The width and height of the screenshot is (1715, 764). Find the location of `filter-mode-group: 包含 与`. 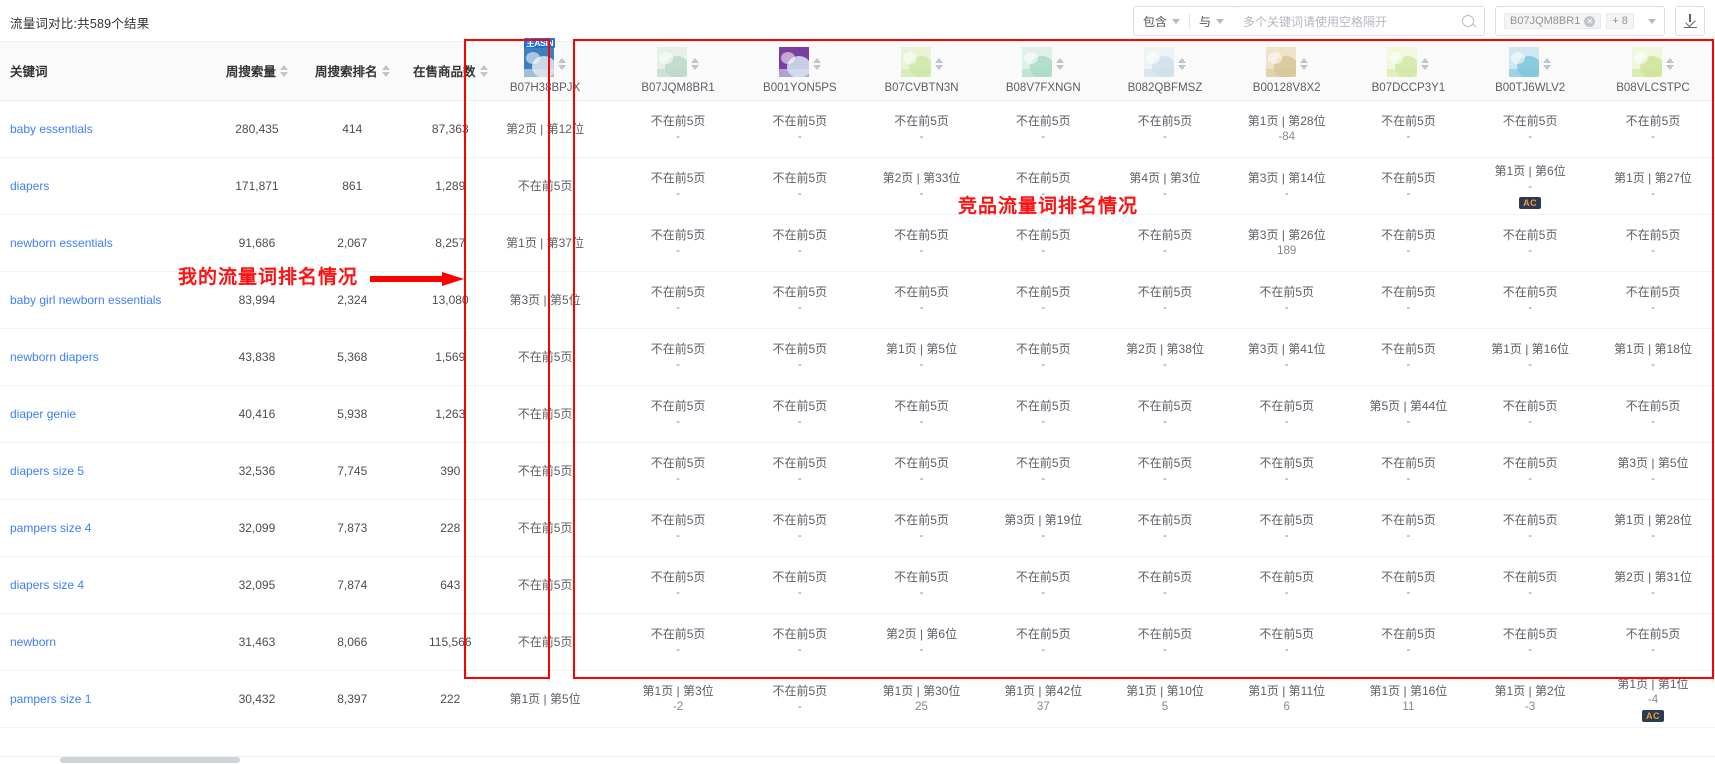

filter-mode-group: 包含 与 is located at coordinates (1183, 21).